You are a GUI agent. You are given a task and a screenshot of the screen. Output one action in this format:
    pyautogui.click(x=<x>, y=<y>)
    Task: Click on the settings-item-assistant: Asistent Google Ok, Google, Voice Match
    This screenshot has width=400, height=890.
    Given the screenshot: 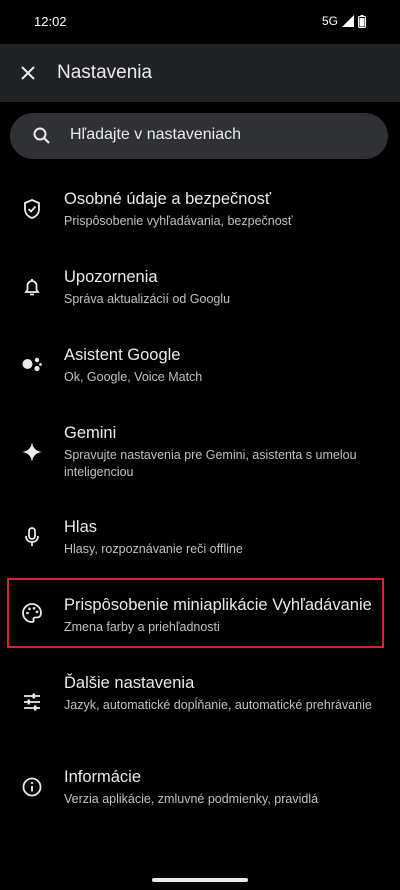 What is the action you would take?
    pyautogui.click(x=200, y=371)
    